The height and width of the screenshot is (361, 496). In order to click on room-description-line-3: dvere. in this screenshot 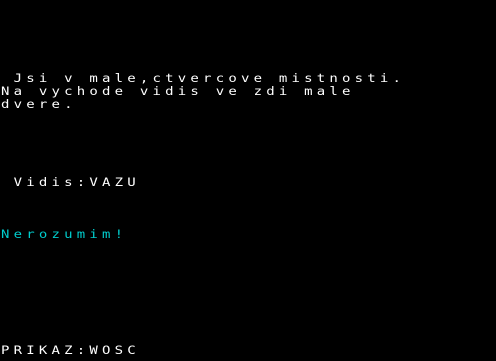, I will do `click(39, 105)`.